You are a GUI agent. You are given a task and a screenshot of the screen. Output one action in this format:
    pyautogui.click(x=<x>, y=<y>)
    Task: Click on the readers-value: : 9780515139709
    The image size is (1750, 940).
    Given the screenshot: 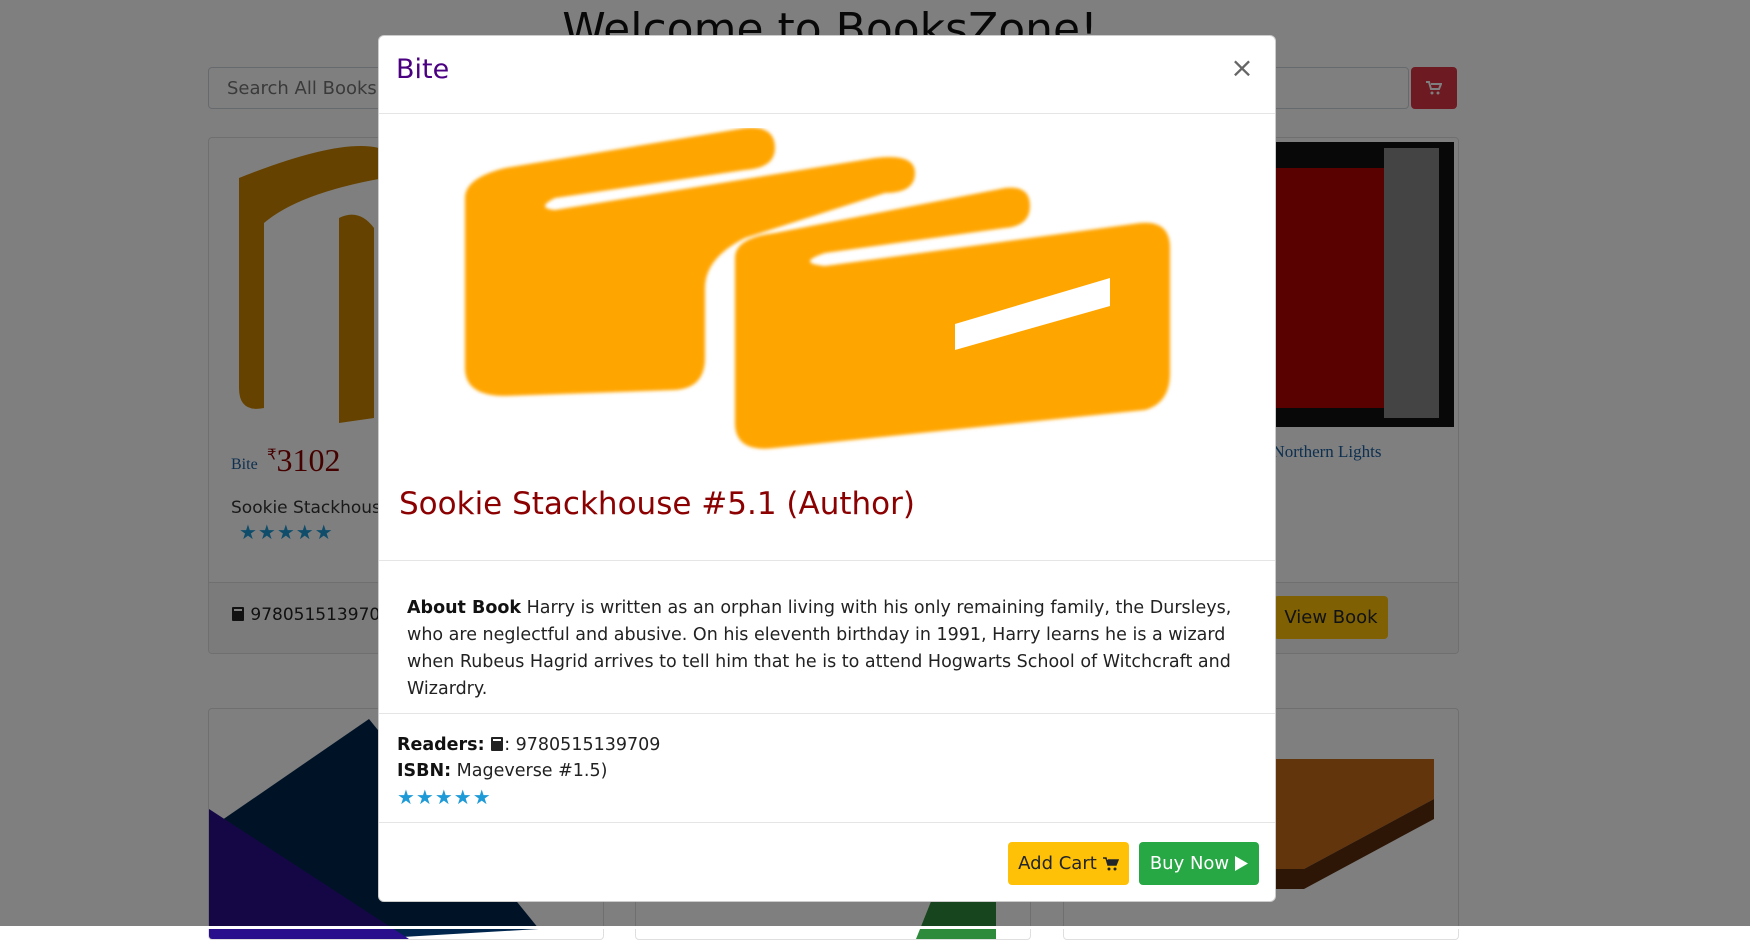 What is the action you would take?
    pyautogui.click(x=582, y=745)
    